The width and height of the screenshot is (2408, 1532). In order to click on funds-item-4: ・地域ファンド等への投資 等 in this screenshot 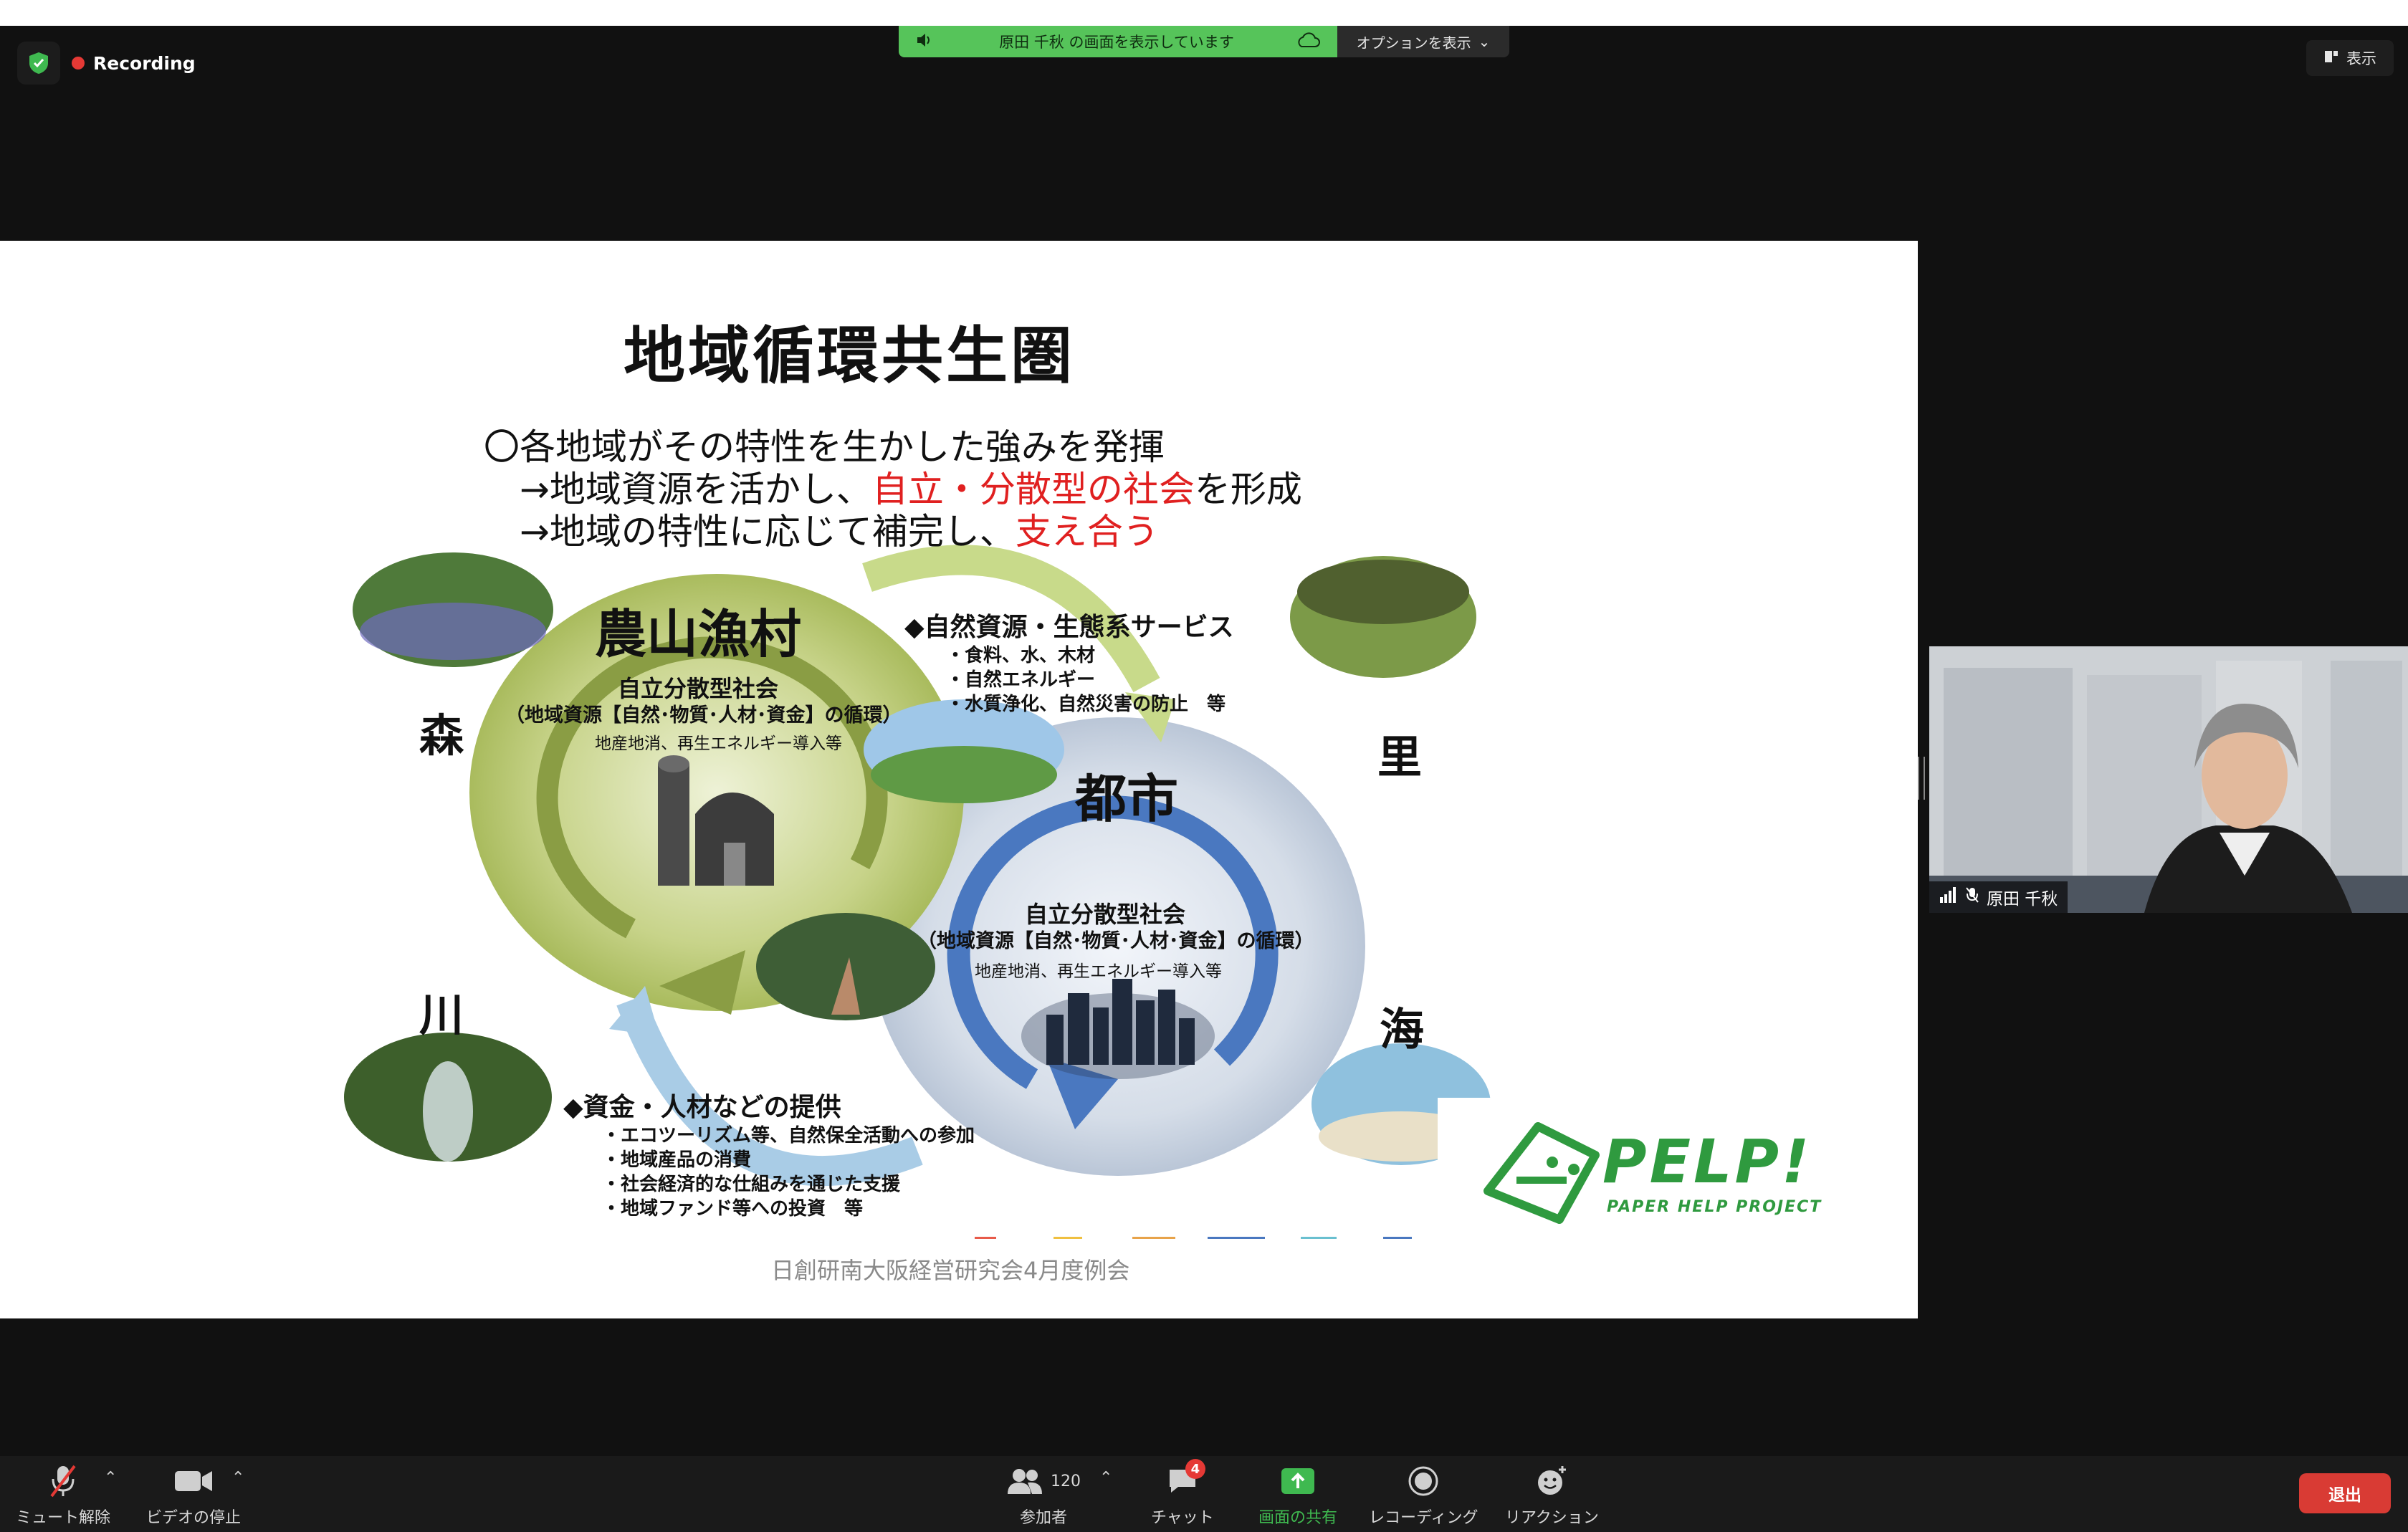, I will do `click(733, 1209)`.